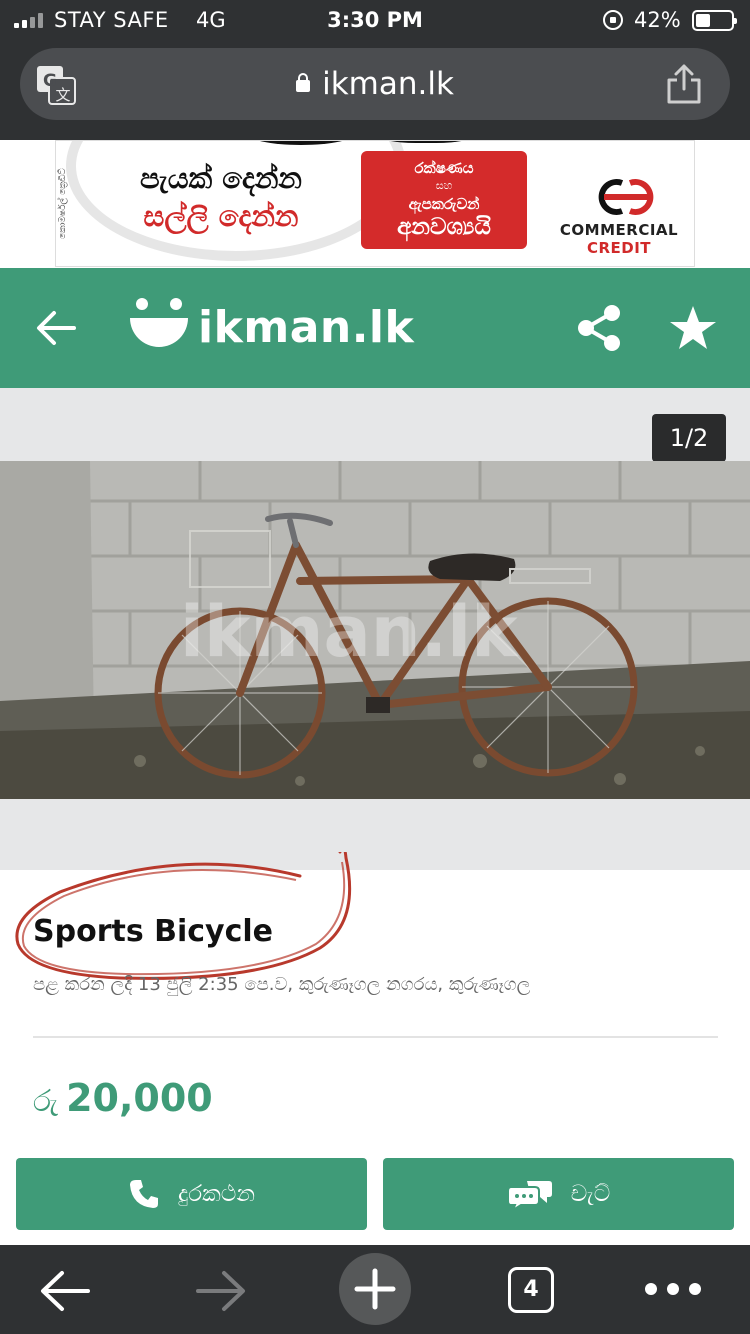 This screenshot has height=1334, width=750. I want to click on commercial-credit-logo, so click(626, 197).